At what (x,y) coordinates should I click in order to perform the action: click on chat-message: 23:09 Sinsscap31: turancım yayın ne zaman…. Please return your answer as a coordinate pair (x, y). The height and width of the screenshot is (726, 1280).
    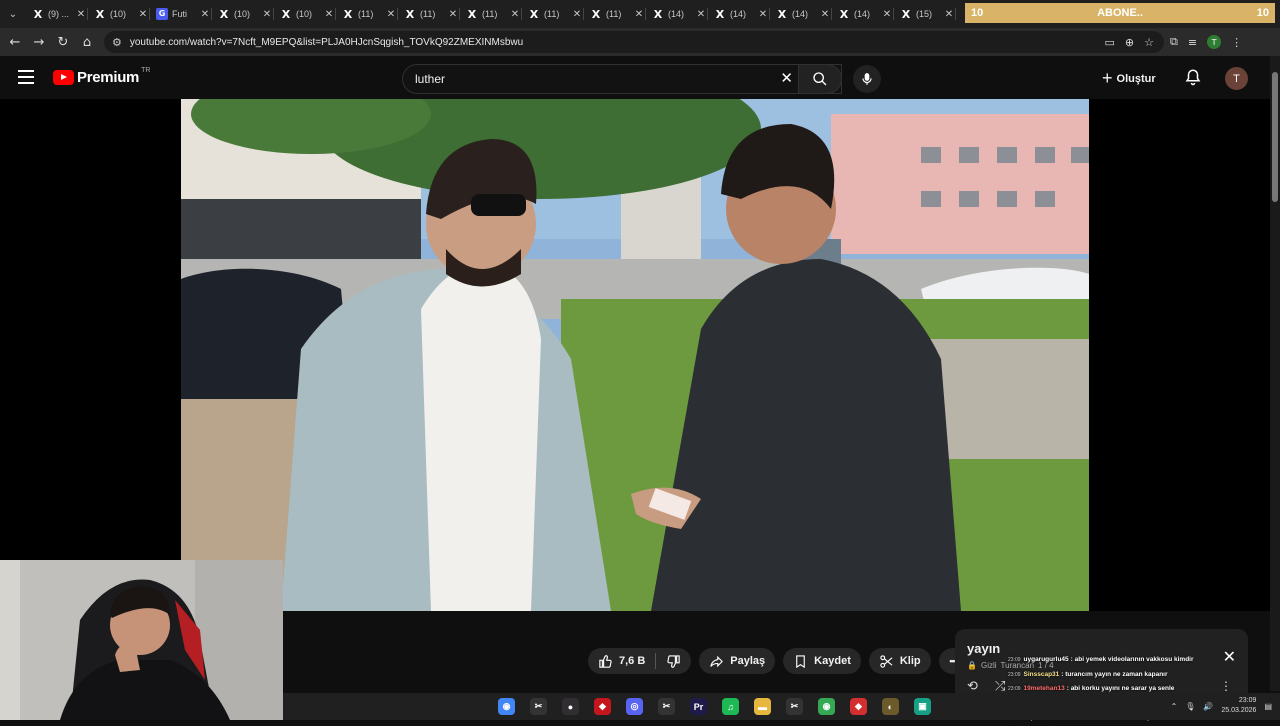
    Looking at the image, I should click on (1123, 675).